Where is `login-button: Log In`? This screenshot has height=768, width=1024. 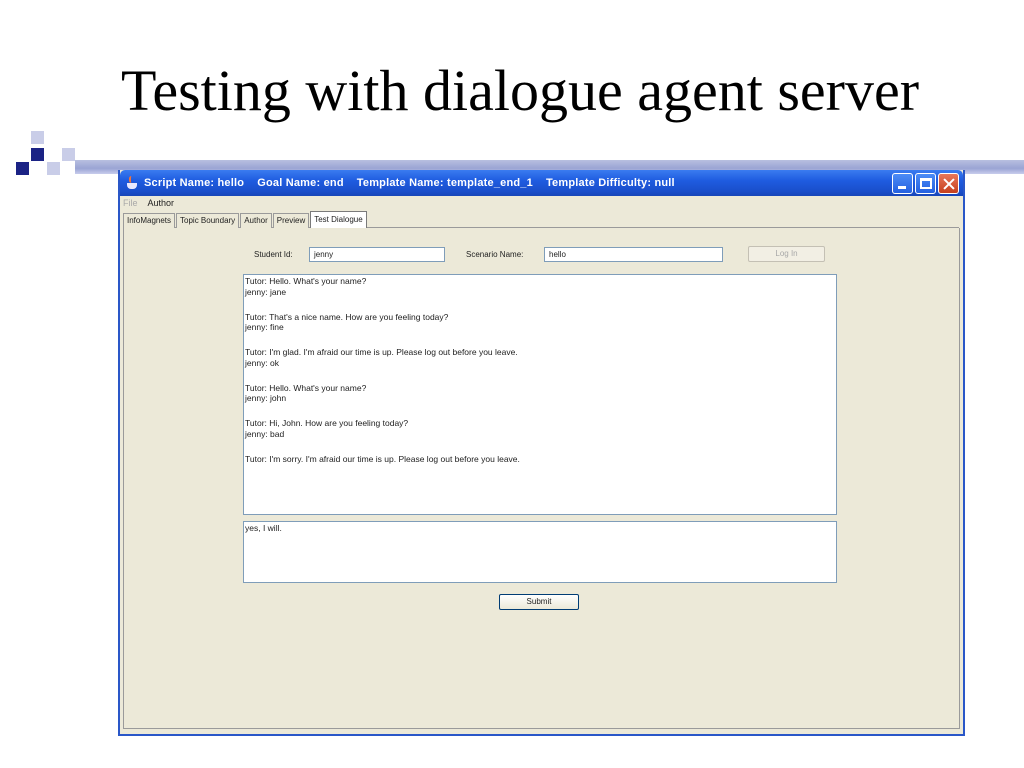
login-button: Log In is located at coordinates (786, 254).